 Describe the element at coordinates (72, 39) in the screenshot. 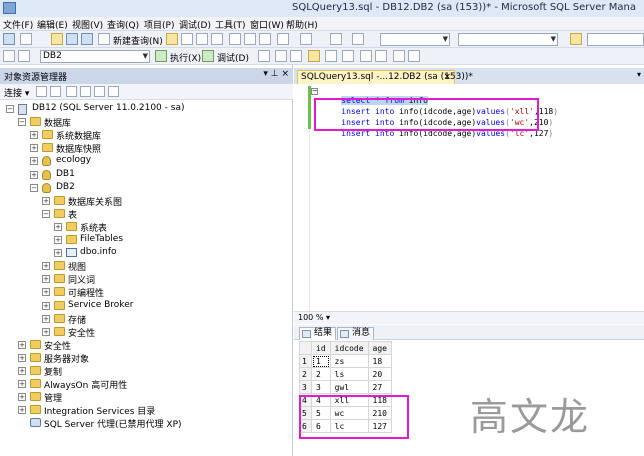

I see `save-icon` at that location.